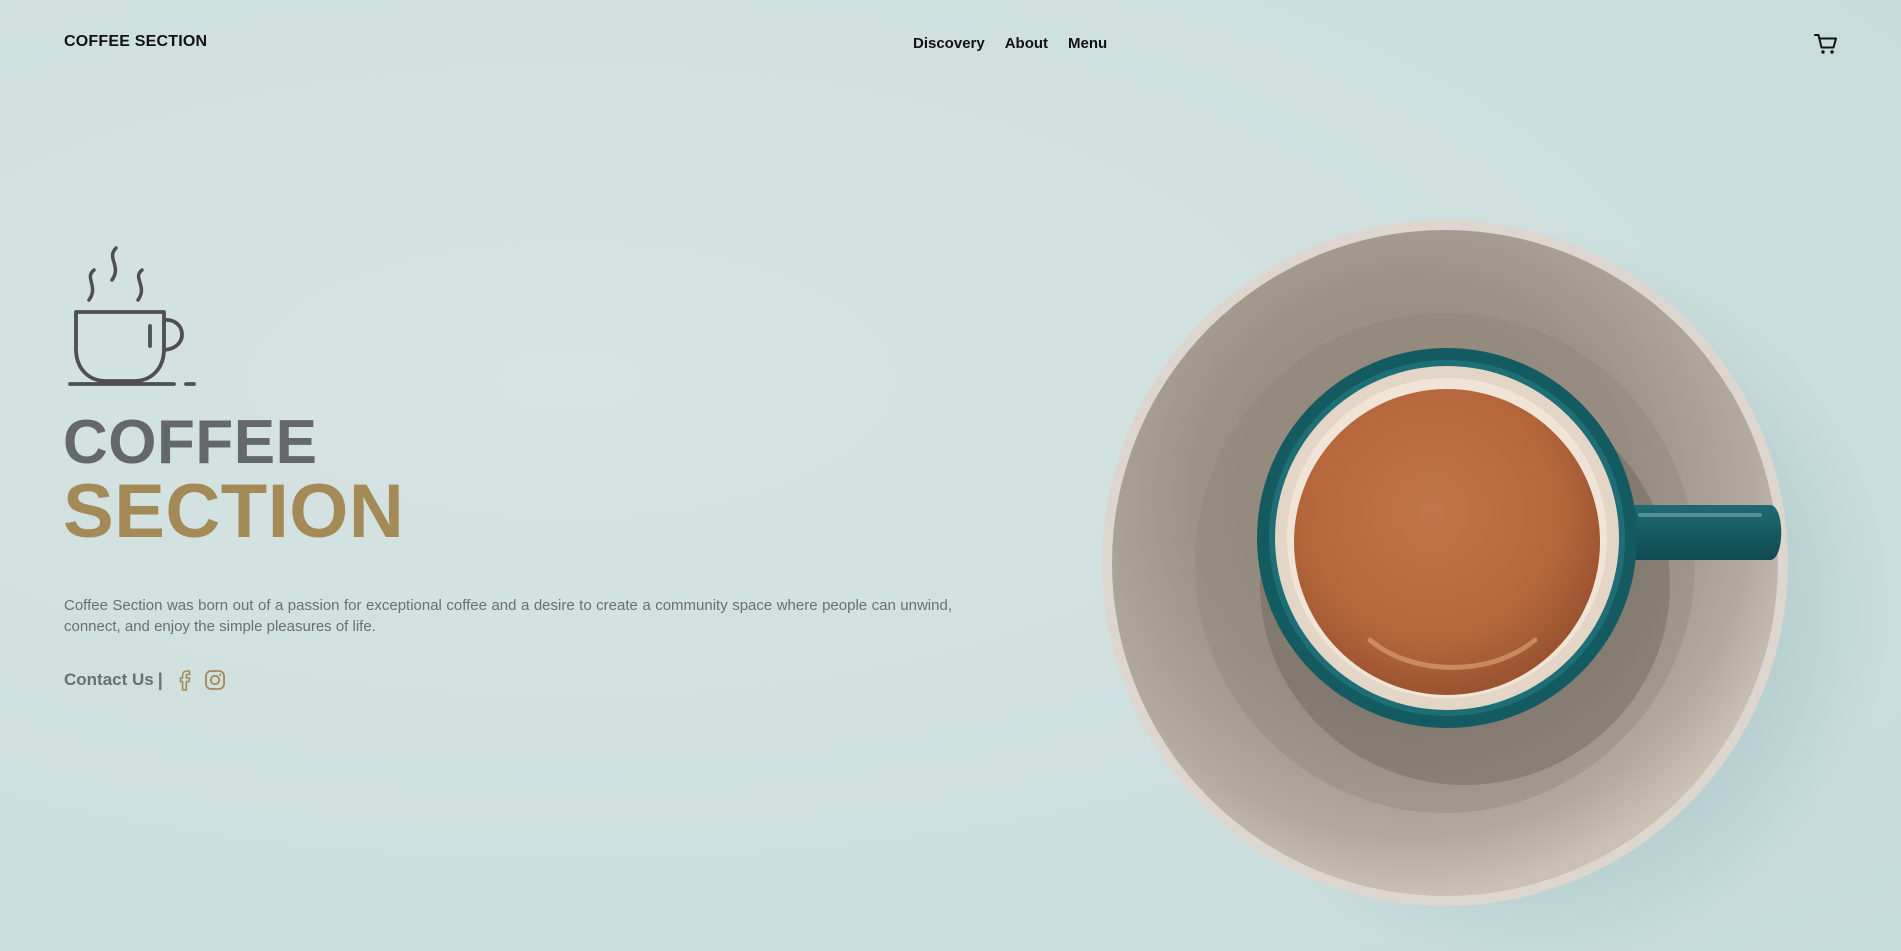  What do you see at coordinates (215, 680) in the screenshot?
I see `instagram-icon` at bounding box center [215, 680].